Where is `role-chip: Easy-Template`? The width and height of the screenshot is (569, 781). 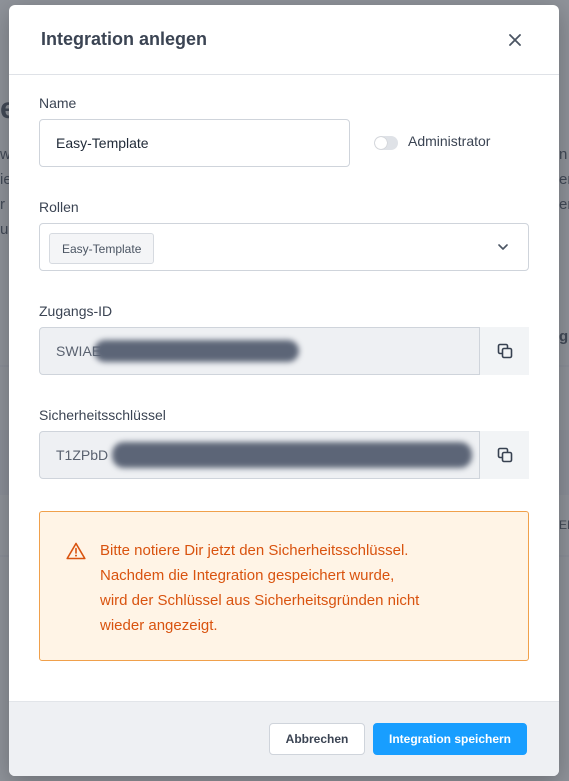 role-chip: Easy-Template is located at coordinates (102, 248).